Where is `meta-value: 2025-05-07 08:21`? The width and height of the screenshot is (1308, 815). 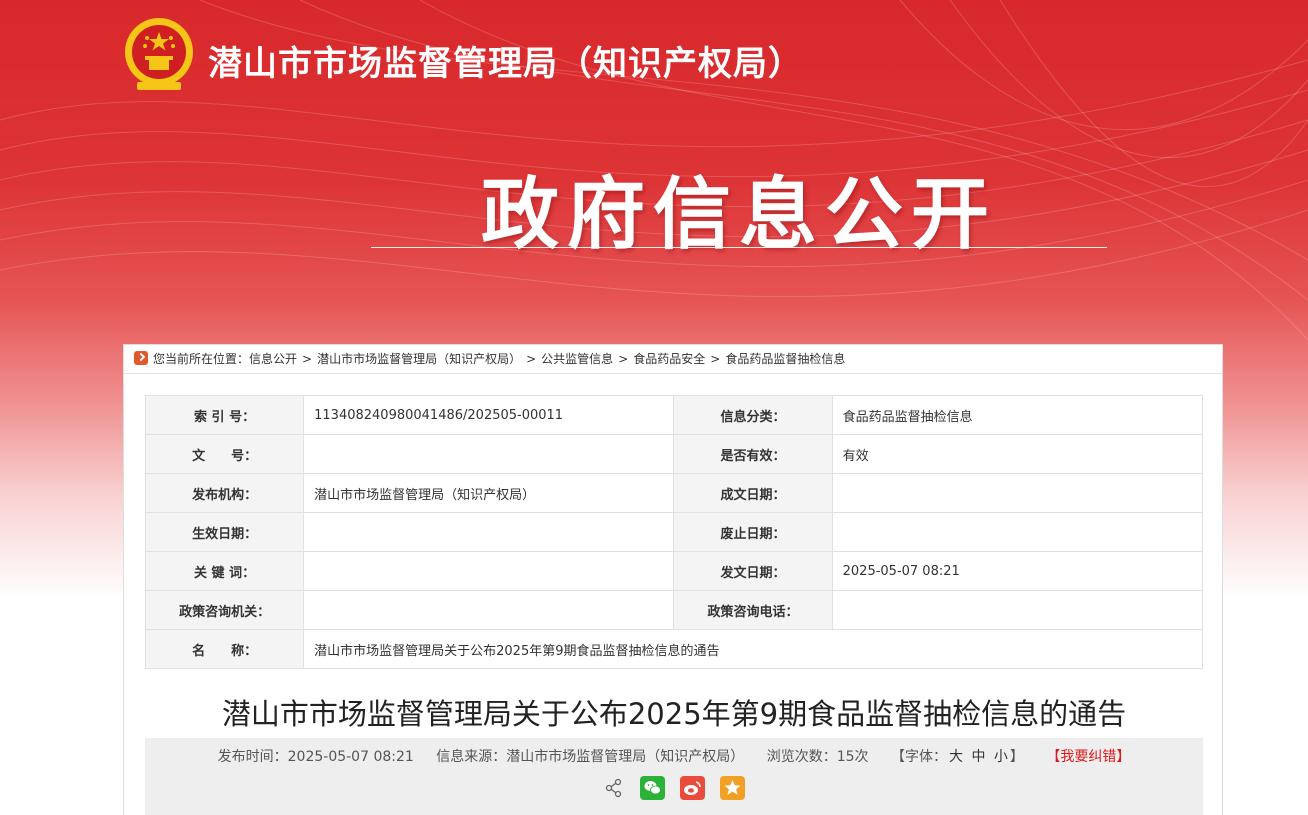 meta-value: 2025-05-07 08:21 is located at coordinates (1017, 571).